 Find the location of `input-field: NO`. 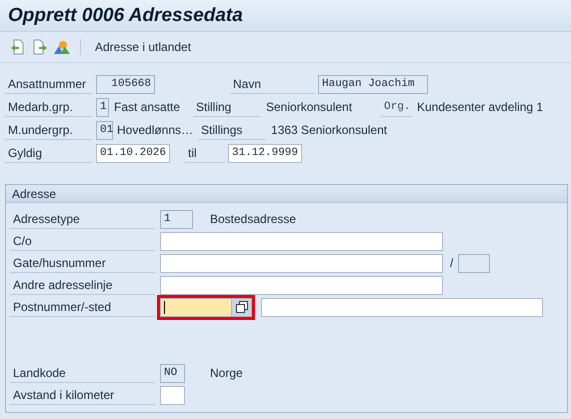

input-field: NO is located at coordinates (172, 373).